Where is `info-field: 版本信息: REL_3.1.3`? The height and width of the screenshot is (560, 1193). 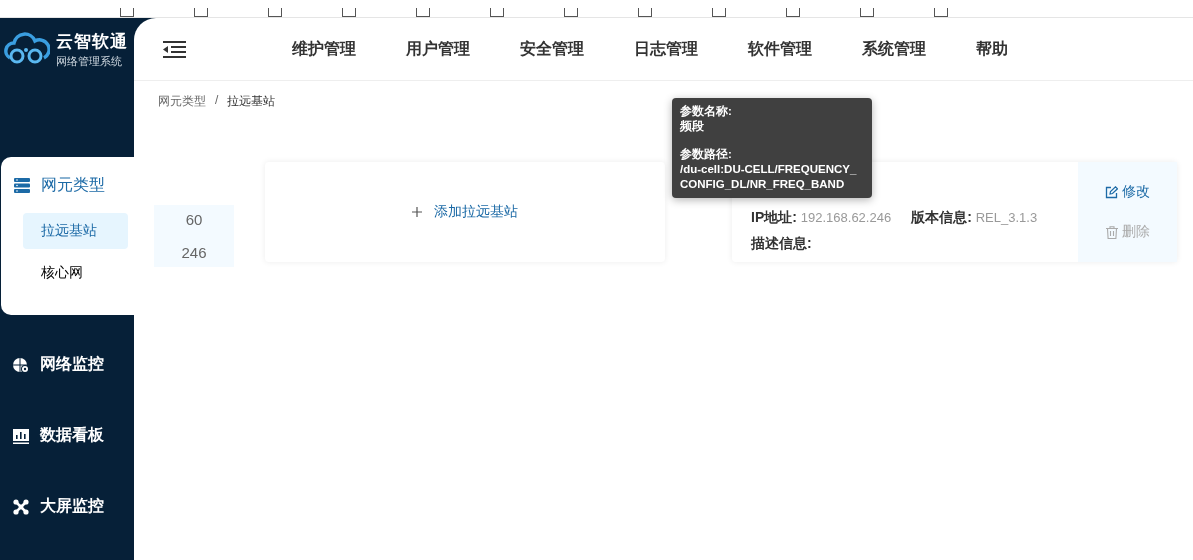
info-field: 版本信息: REL_3.1.3 is located at coordinates (974, 218).